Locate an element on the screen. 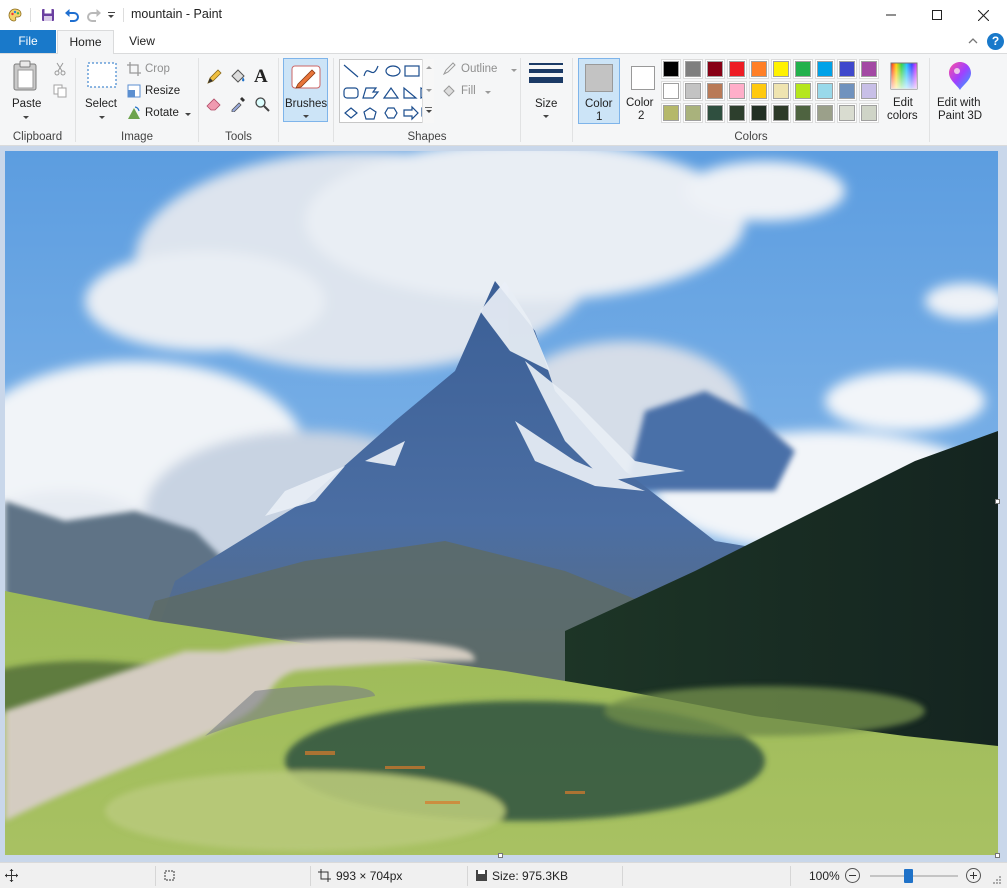 The image size is (1007, 888). maximize-icon is located at coordinates (937, 15).